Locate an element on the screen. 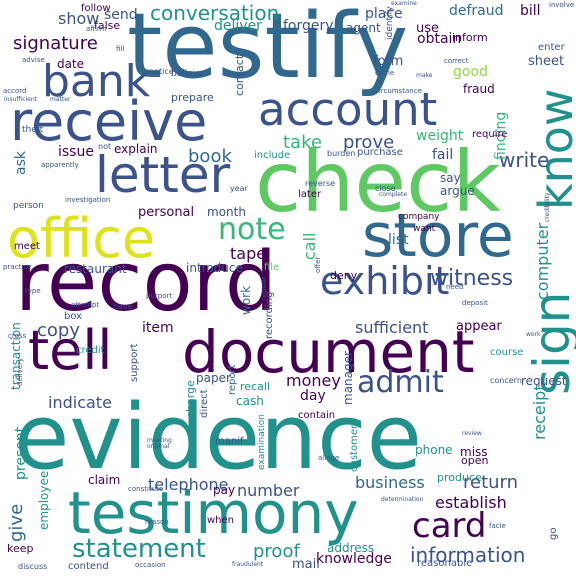 The width and height of the screenshot is (576, 576). word-purchase: purchase is located at coordinates (380, 152).